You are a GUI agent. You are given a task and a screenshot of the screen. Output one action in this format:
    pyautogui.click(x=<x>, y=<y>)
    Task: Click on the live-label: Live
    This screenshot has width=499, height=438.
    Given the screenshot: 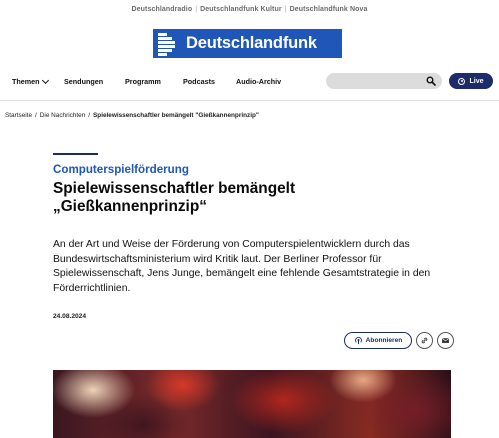 What is the action you would take?
    pyautogui.click(x=476, y=81)
    